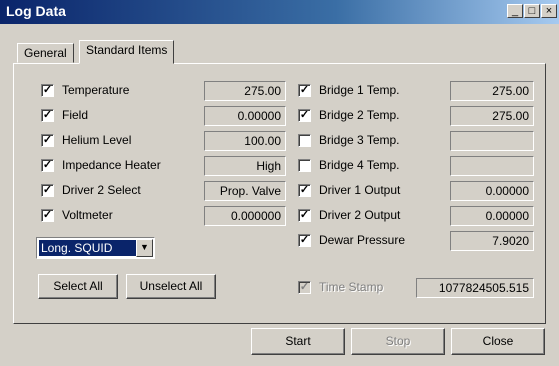 This screenshot has width=559, height=366. What do you see at coordinates (78, 286) in the screenshot?
I see `select-all-button: Select All` at bounding box center [78, 286].